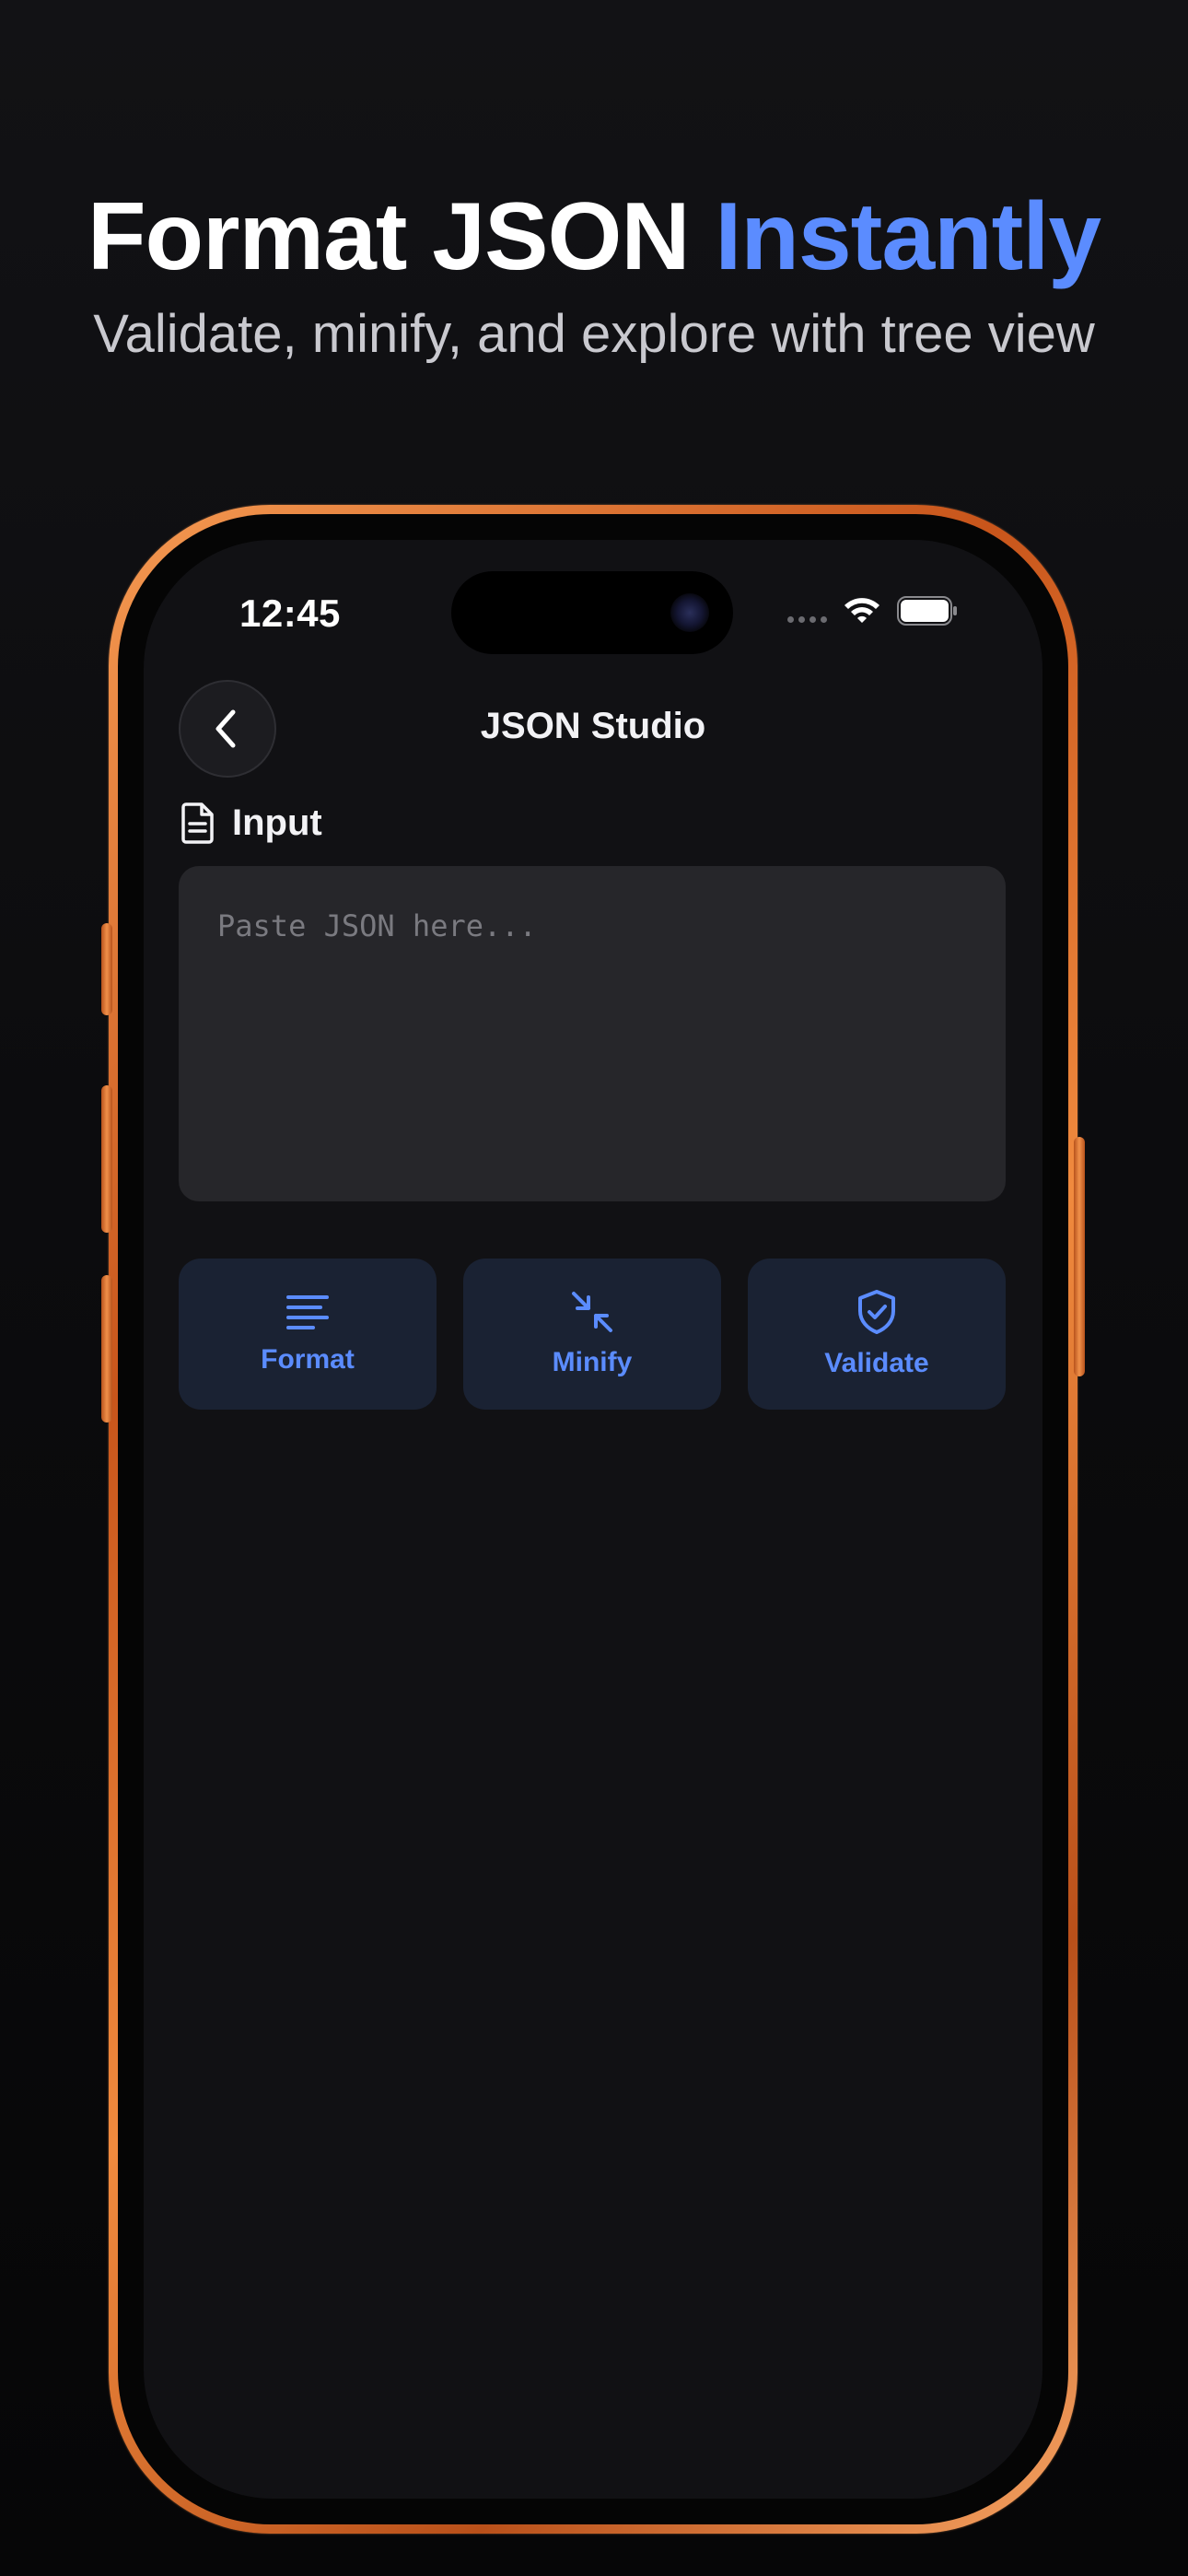 This screenshot has width=1188, height=2576. Describe the element at coordinates (308, 1359) in the screenshot. I see `format-button-label: Format` at that location.